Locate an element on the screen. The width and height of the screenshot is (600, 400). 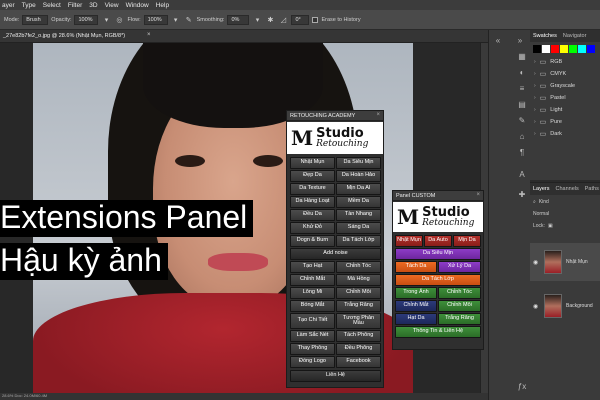
panel-title-bar: RETOUCHING ACADEMY × is located at coordinates (335, 116).